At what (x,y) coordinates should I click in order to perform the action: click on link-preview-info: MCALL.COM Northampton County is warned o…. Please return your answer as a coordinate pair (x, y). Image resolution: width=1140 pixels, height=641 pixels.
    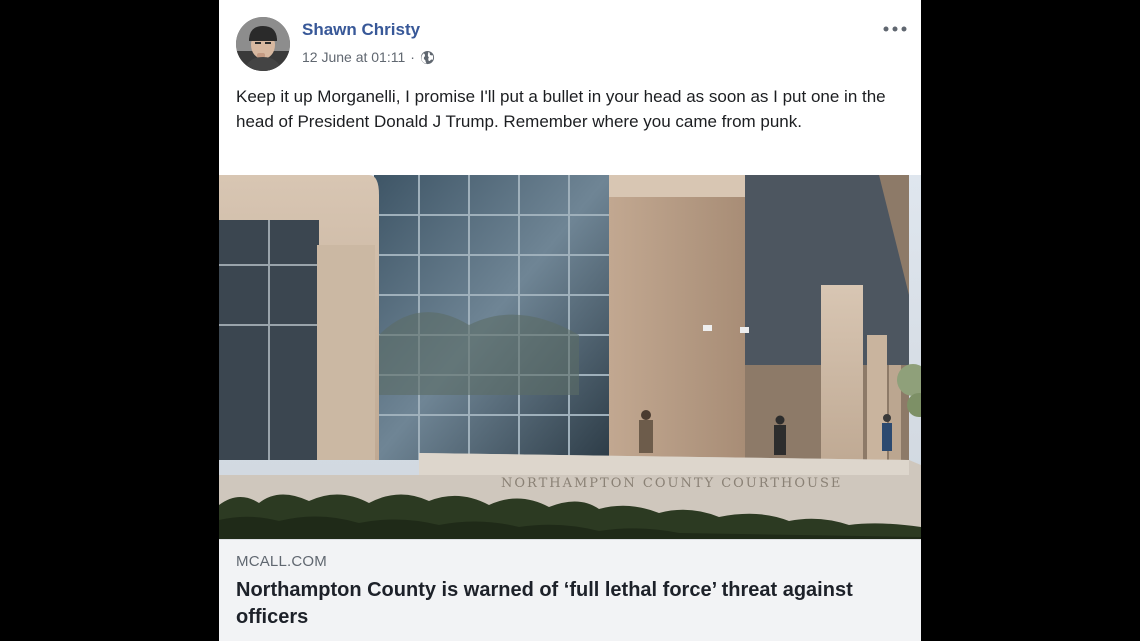
    Looking at the image, I should click on (570, 590).